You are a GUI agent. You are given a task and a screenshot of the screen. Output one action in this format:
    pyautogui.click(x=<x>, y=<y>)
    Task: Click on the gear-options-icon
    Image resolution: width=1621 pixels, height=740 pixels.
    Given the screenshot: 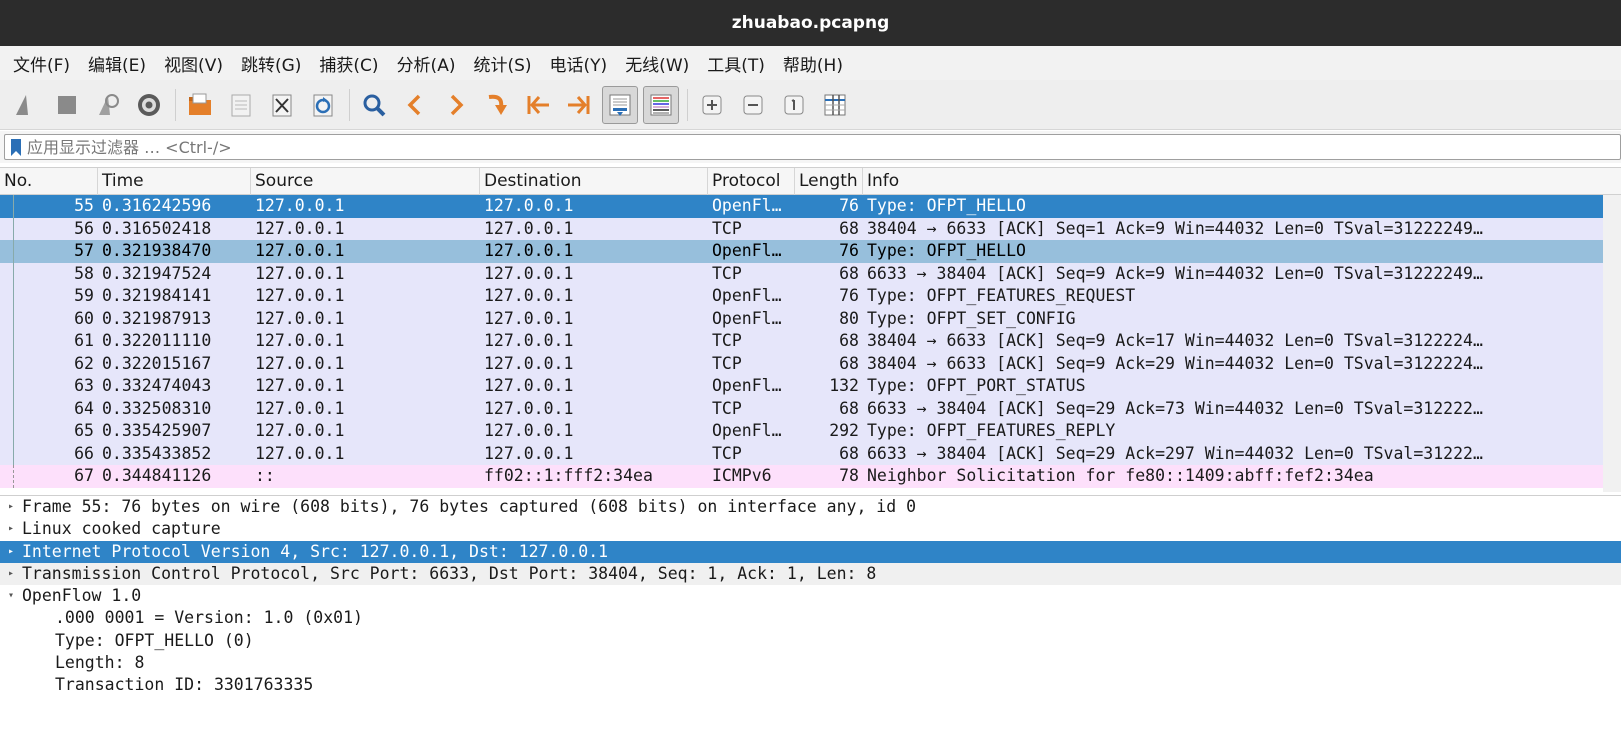 What is the action you would take?
    pyautogui.click(x=149, y=105)
    